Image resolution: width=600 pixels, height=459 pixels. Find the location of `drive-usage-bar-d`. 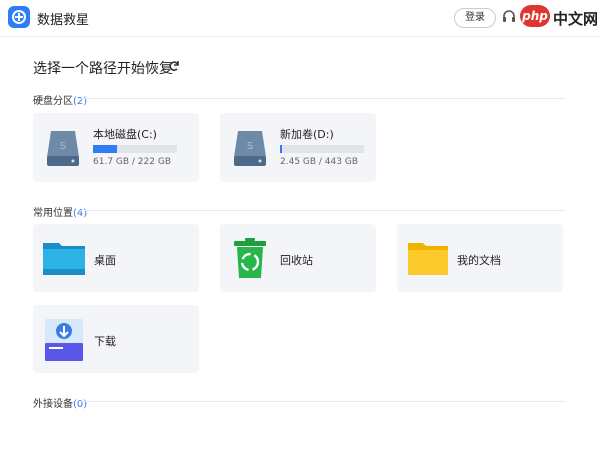

drive-usage-bar-d is located at coordinates (322, 149).